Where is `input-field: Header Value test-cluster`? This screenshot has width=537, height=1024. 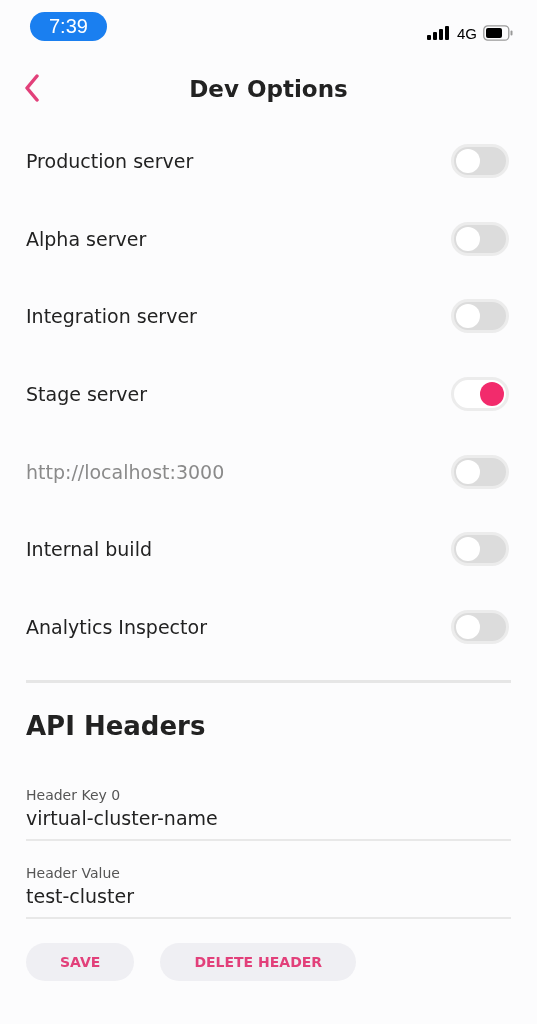 input-field: Header Value test-cluster is located at coordinates (268, 891).